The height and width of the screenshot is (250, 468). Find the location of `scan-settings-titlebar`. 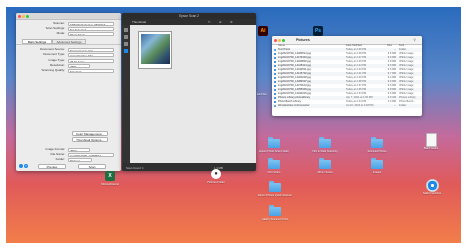

scan-settings-titlebar is located at coordinates (68, 16).